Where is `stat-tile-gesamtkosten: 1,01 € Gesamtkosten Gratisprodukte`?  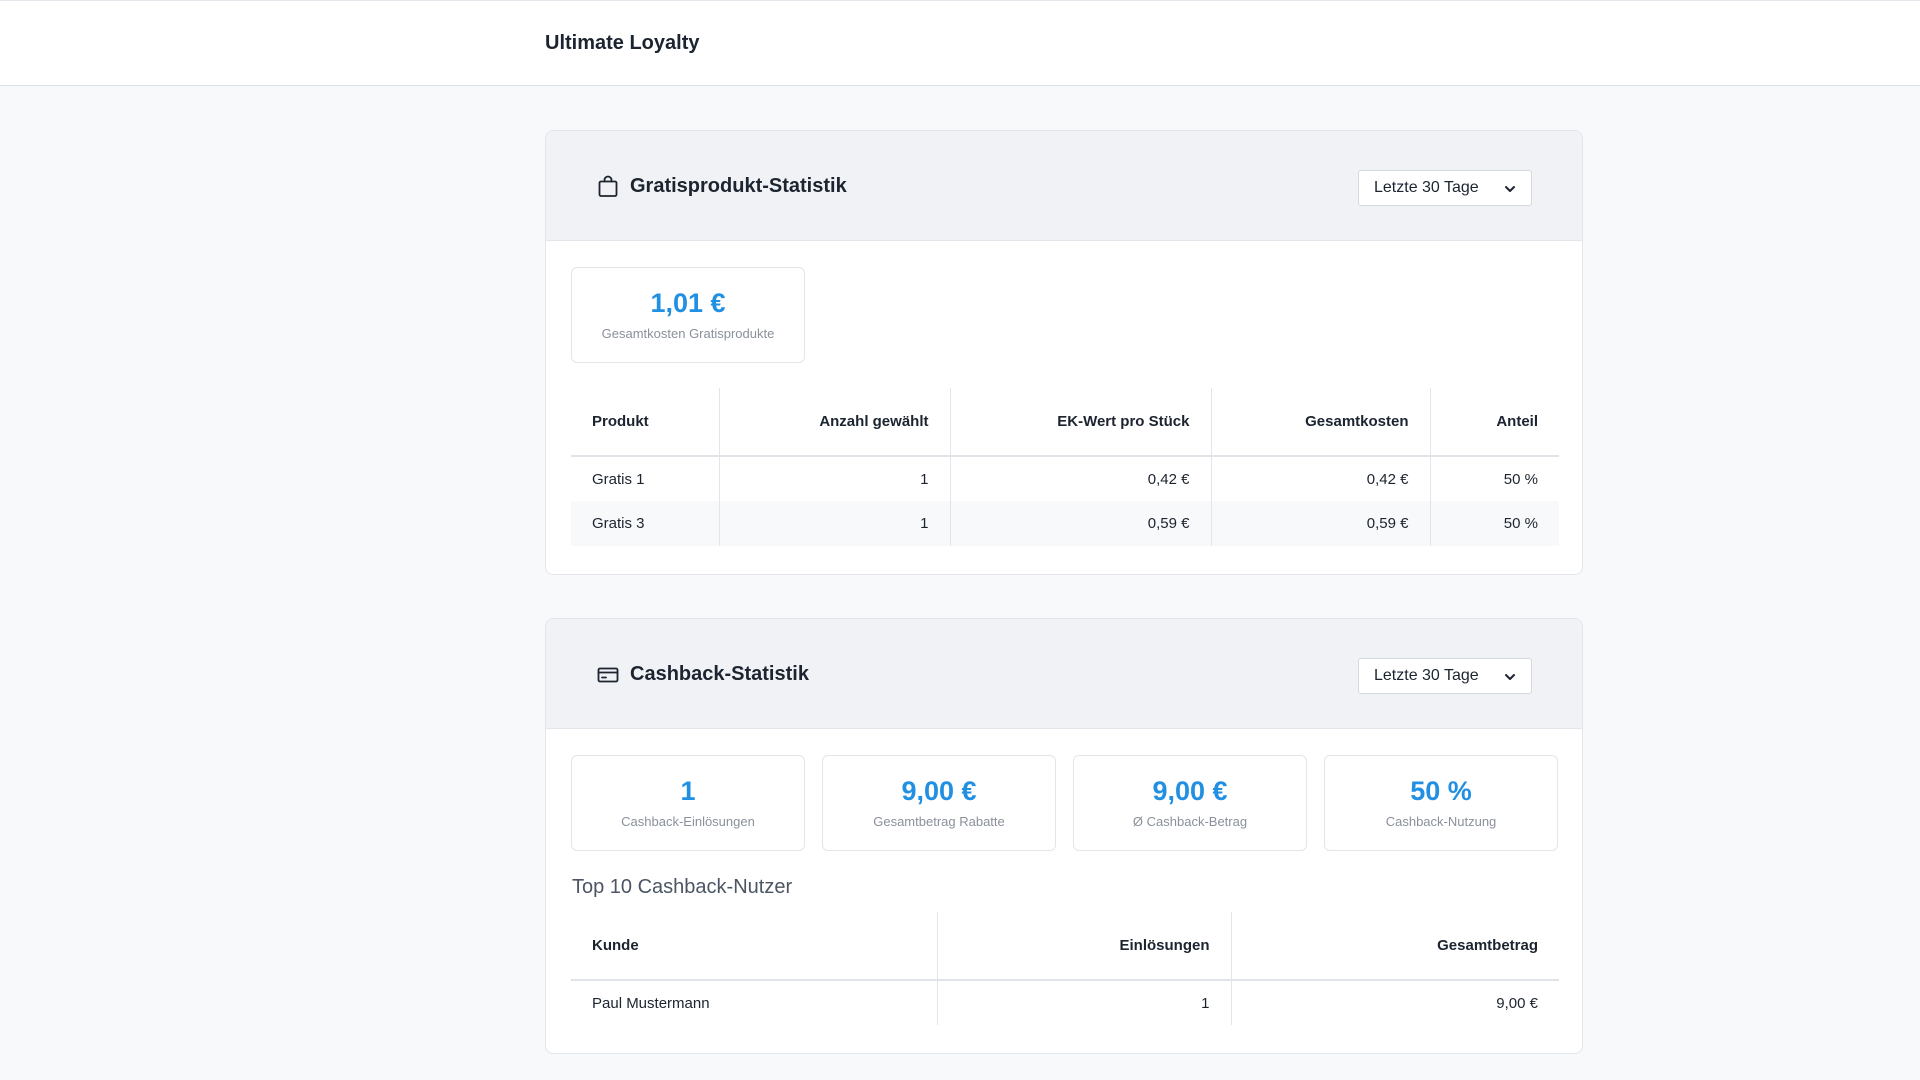
stat-tile-gesamtkosten: 1,01 € Gesamtkosten Gratisprodukte is located at coordinates (688, 315).